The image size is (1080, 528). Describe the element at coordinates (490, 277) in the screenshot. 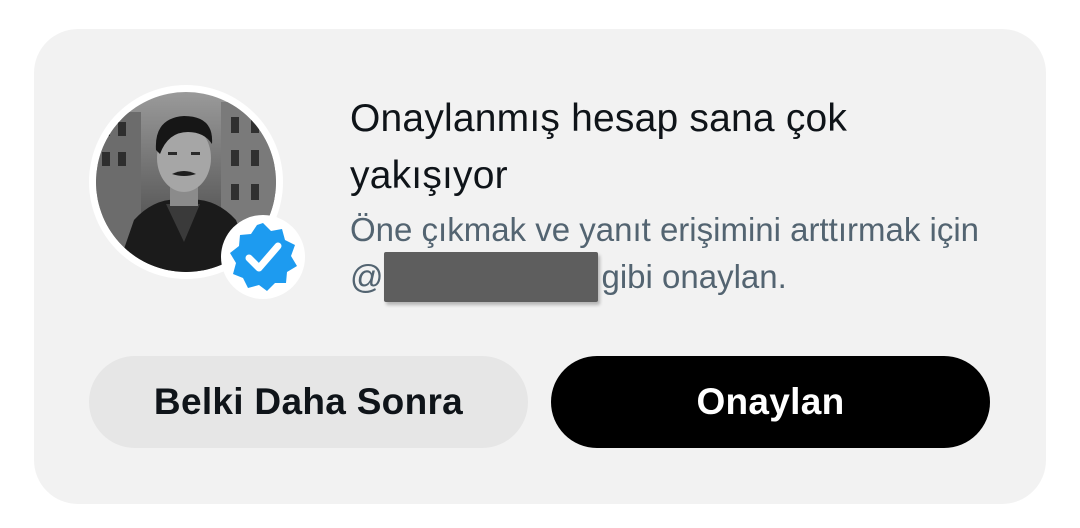

I see `redacted-username` at that location.